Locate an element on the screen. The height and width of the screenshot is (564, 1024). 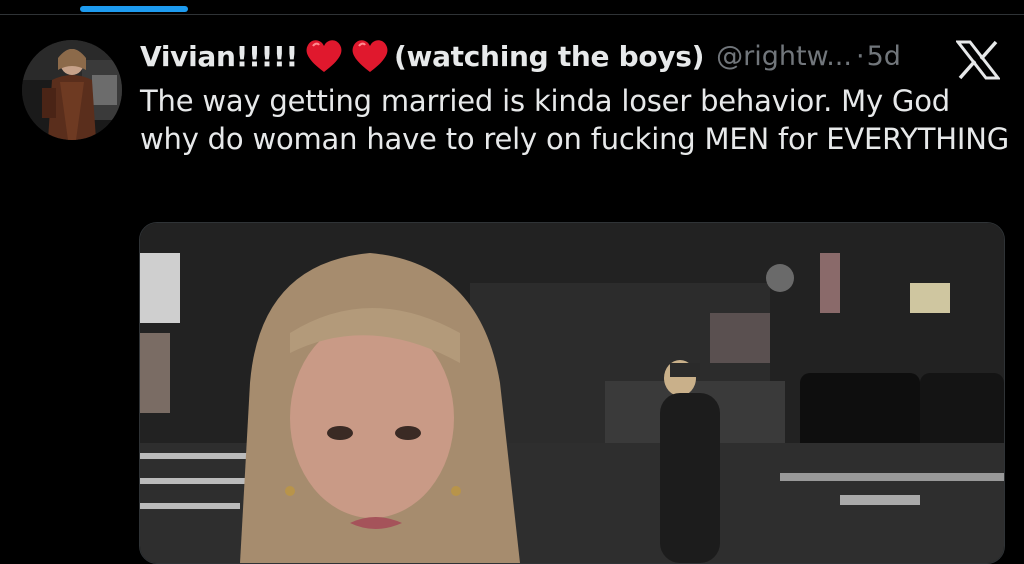
display-name-suffix: (watching the boys) is located at coordinates (549, 56).